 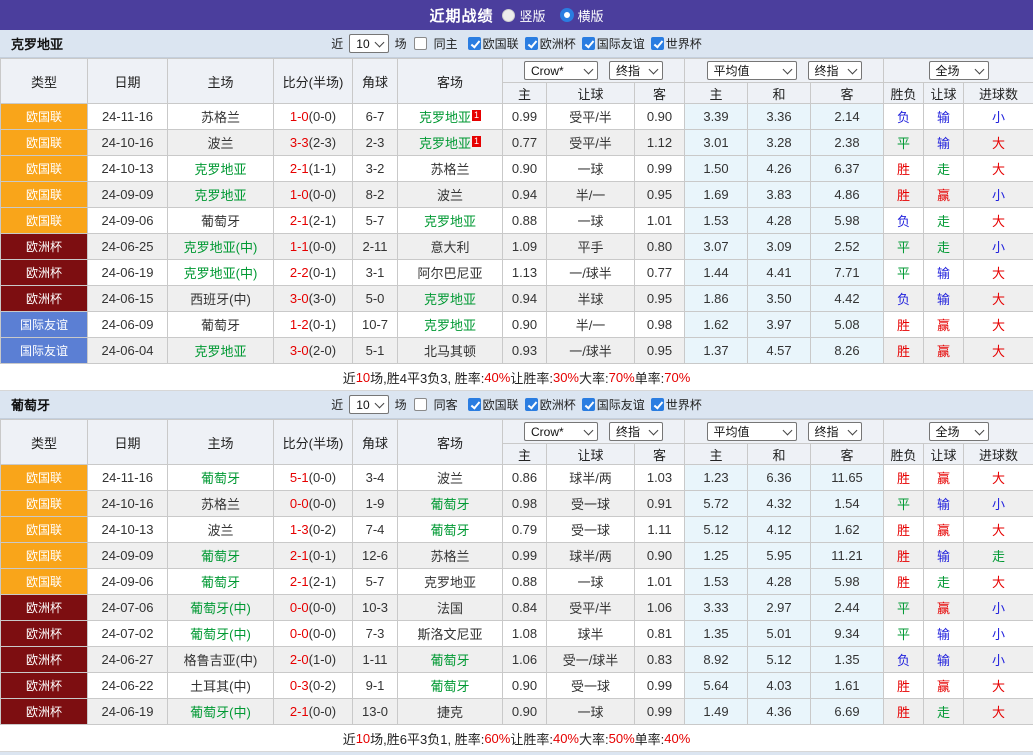 I want to click on avg-away: 9.34, so click(x=847, y=634).